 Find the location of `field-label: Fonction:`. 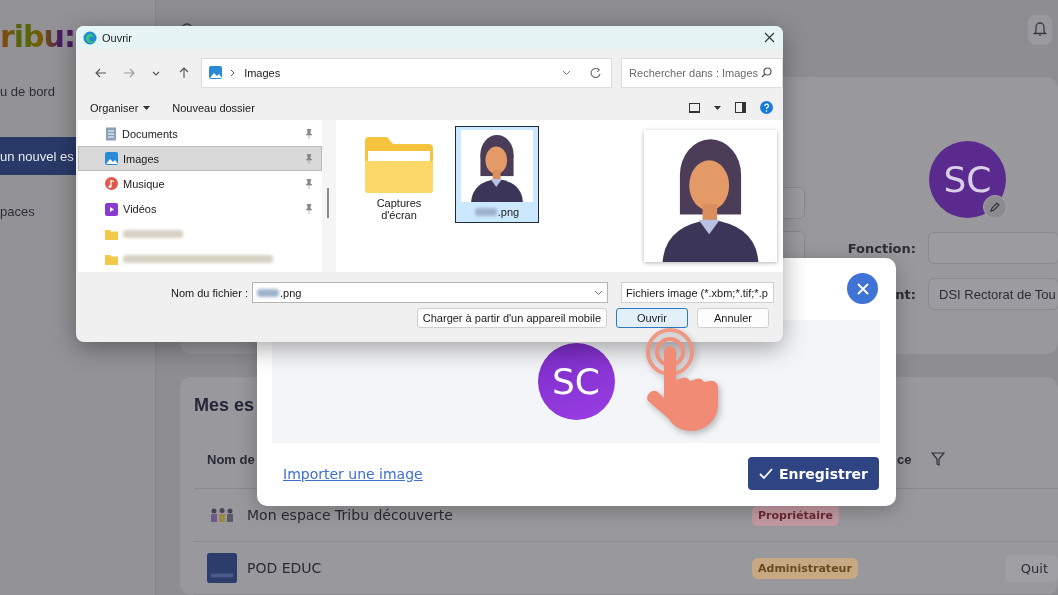

field-label: Fonction: is located at coordinates (881, 248).